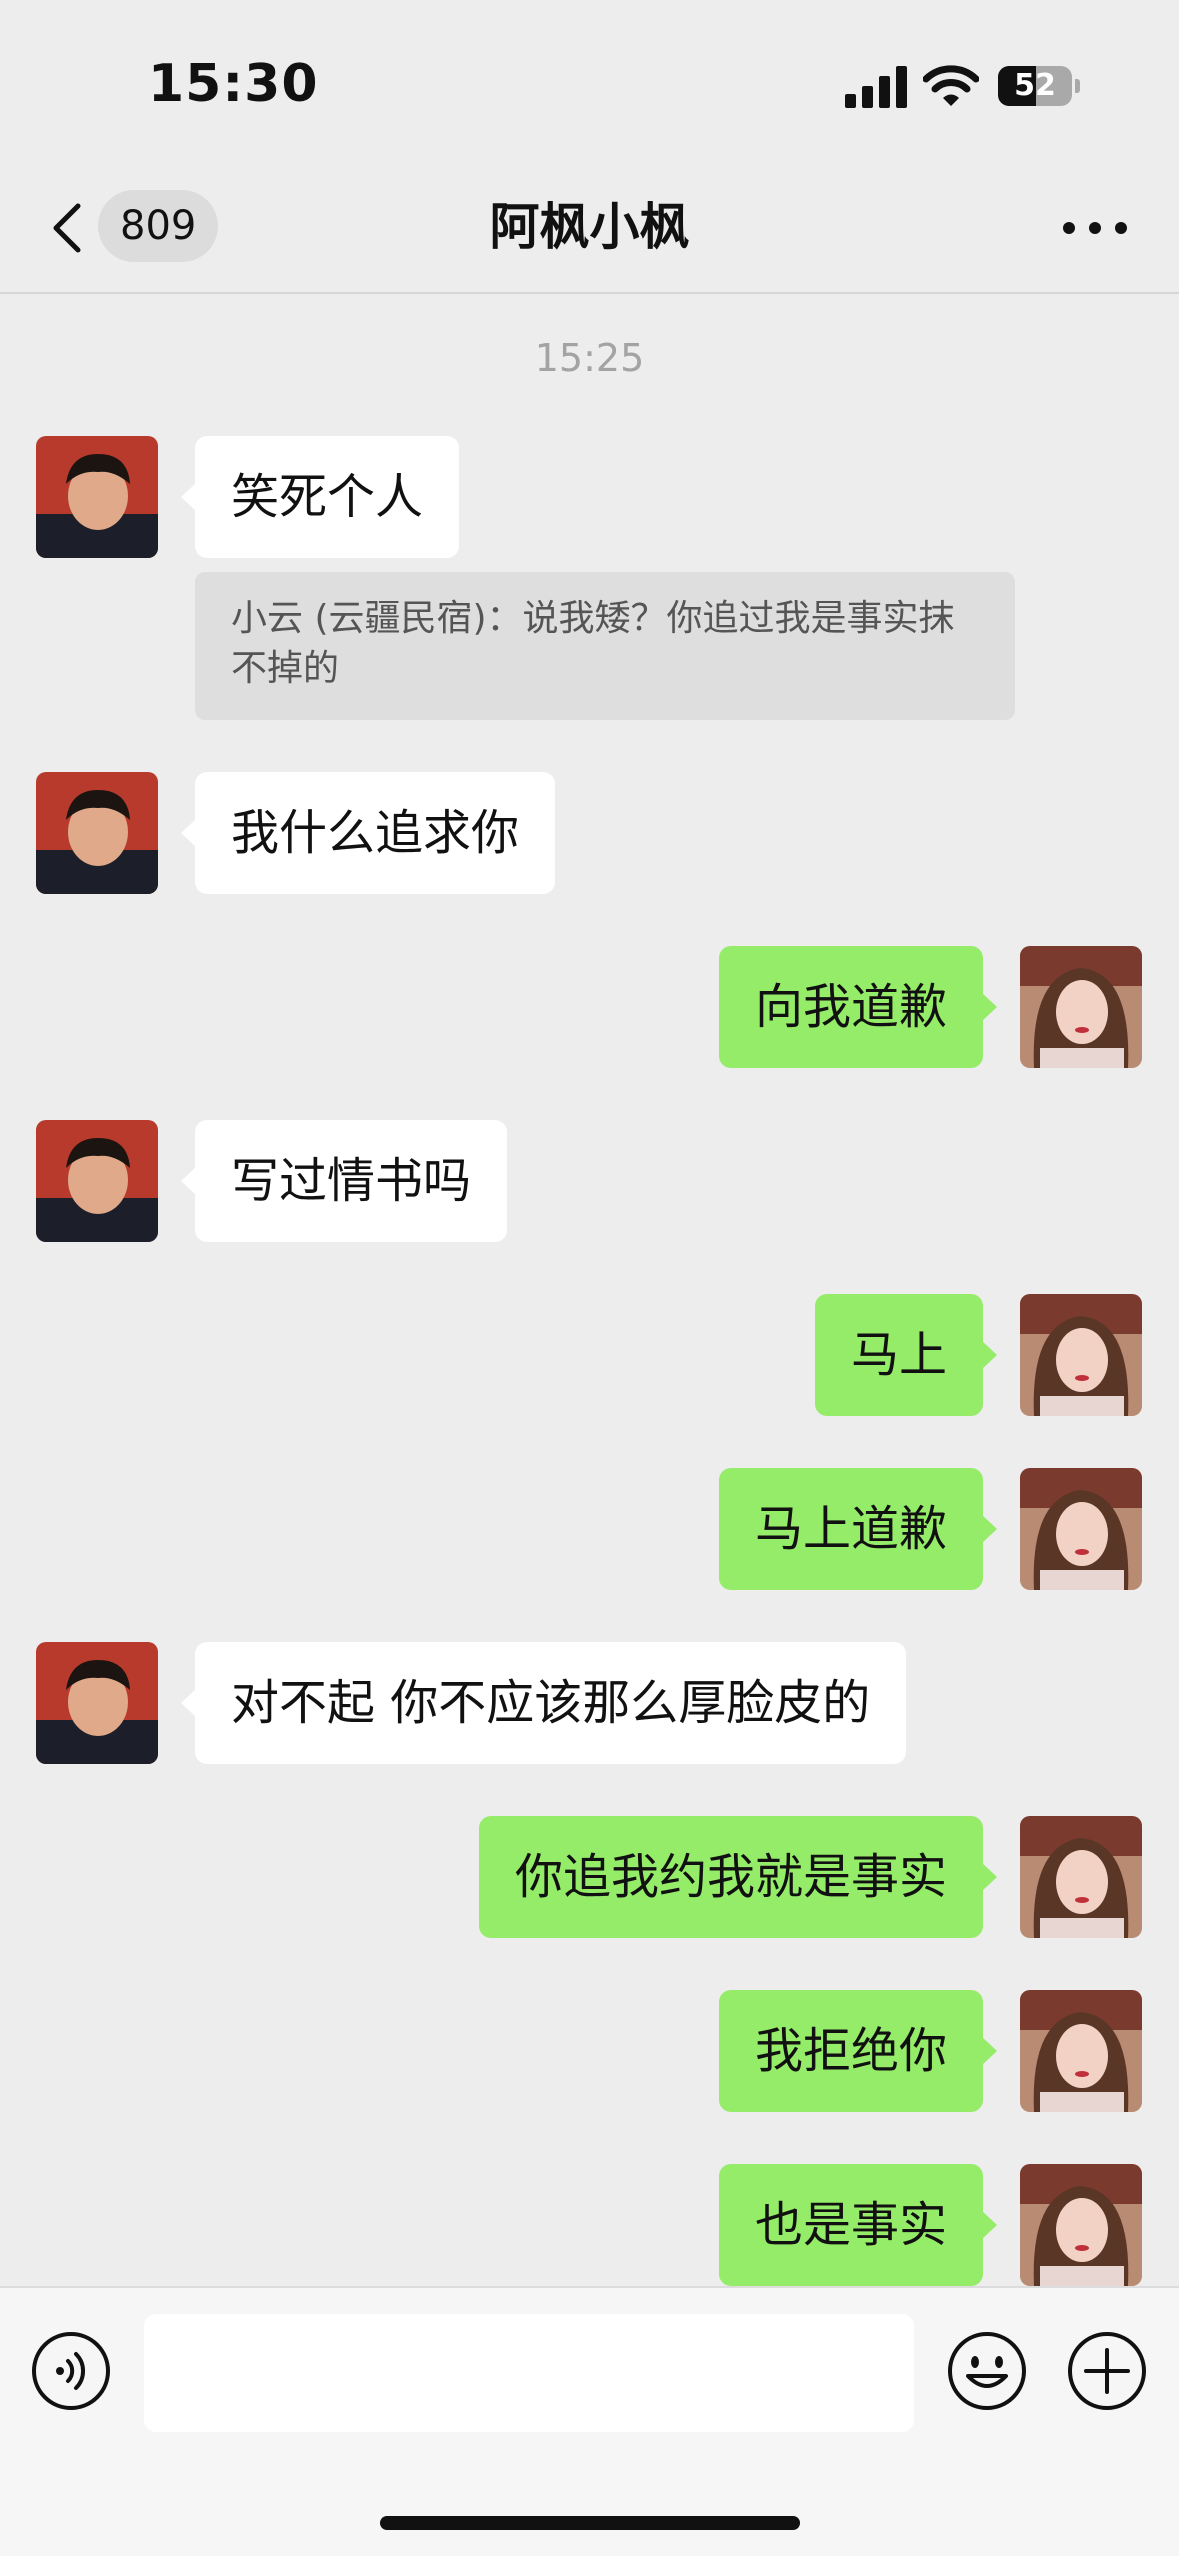  I want to click on message-input, so click(529, 2373).